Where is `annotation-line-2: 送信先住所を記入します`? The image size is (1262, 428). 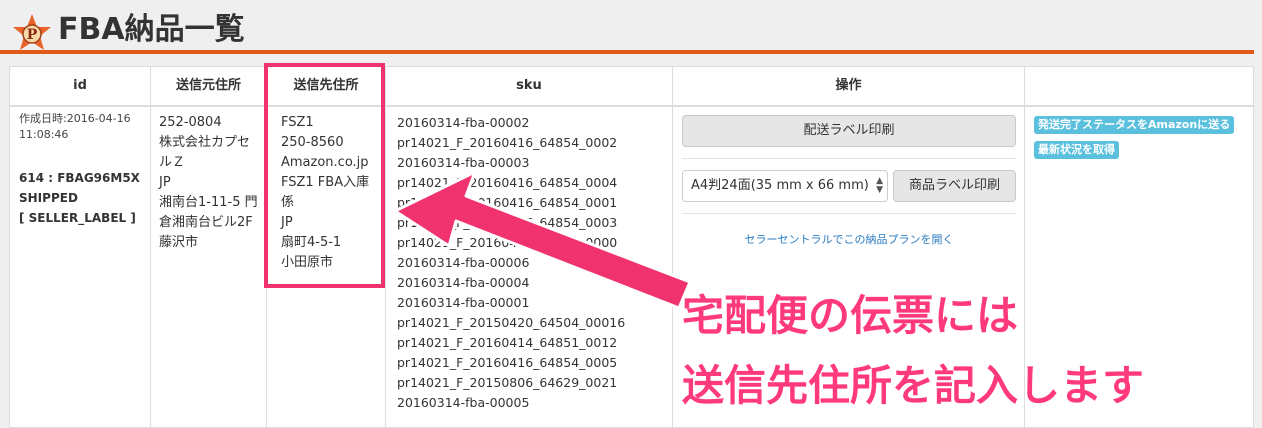
annotation-line-2: 送信先住所を記入します is located at coordinates (913, 385).